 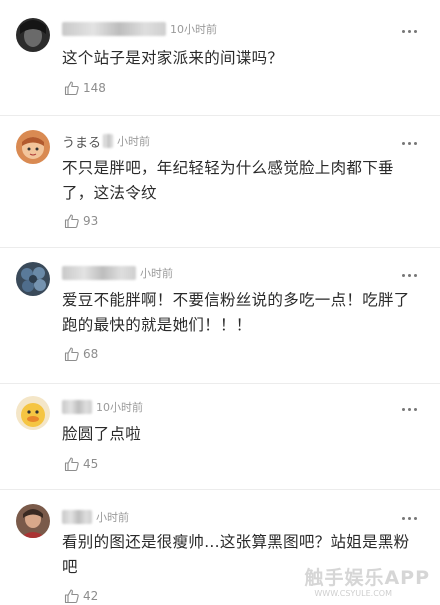 I want to click on comment-text: 不只是胖吧，年纪轻轻为什么感觉脸上肉都下垂了，这法令纹, so click(x=228, y=180).